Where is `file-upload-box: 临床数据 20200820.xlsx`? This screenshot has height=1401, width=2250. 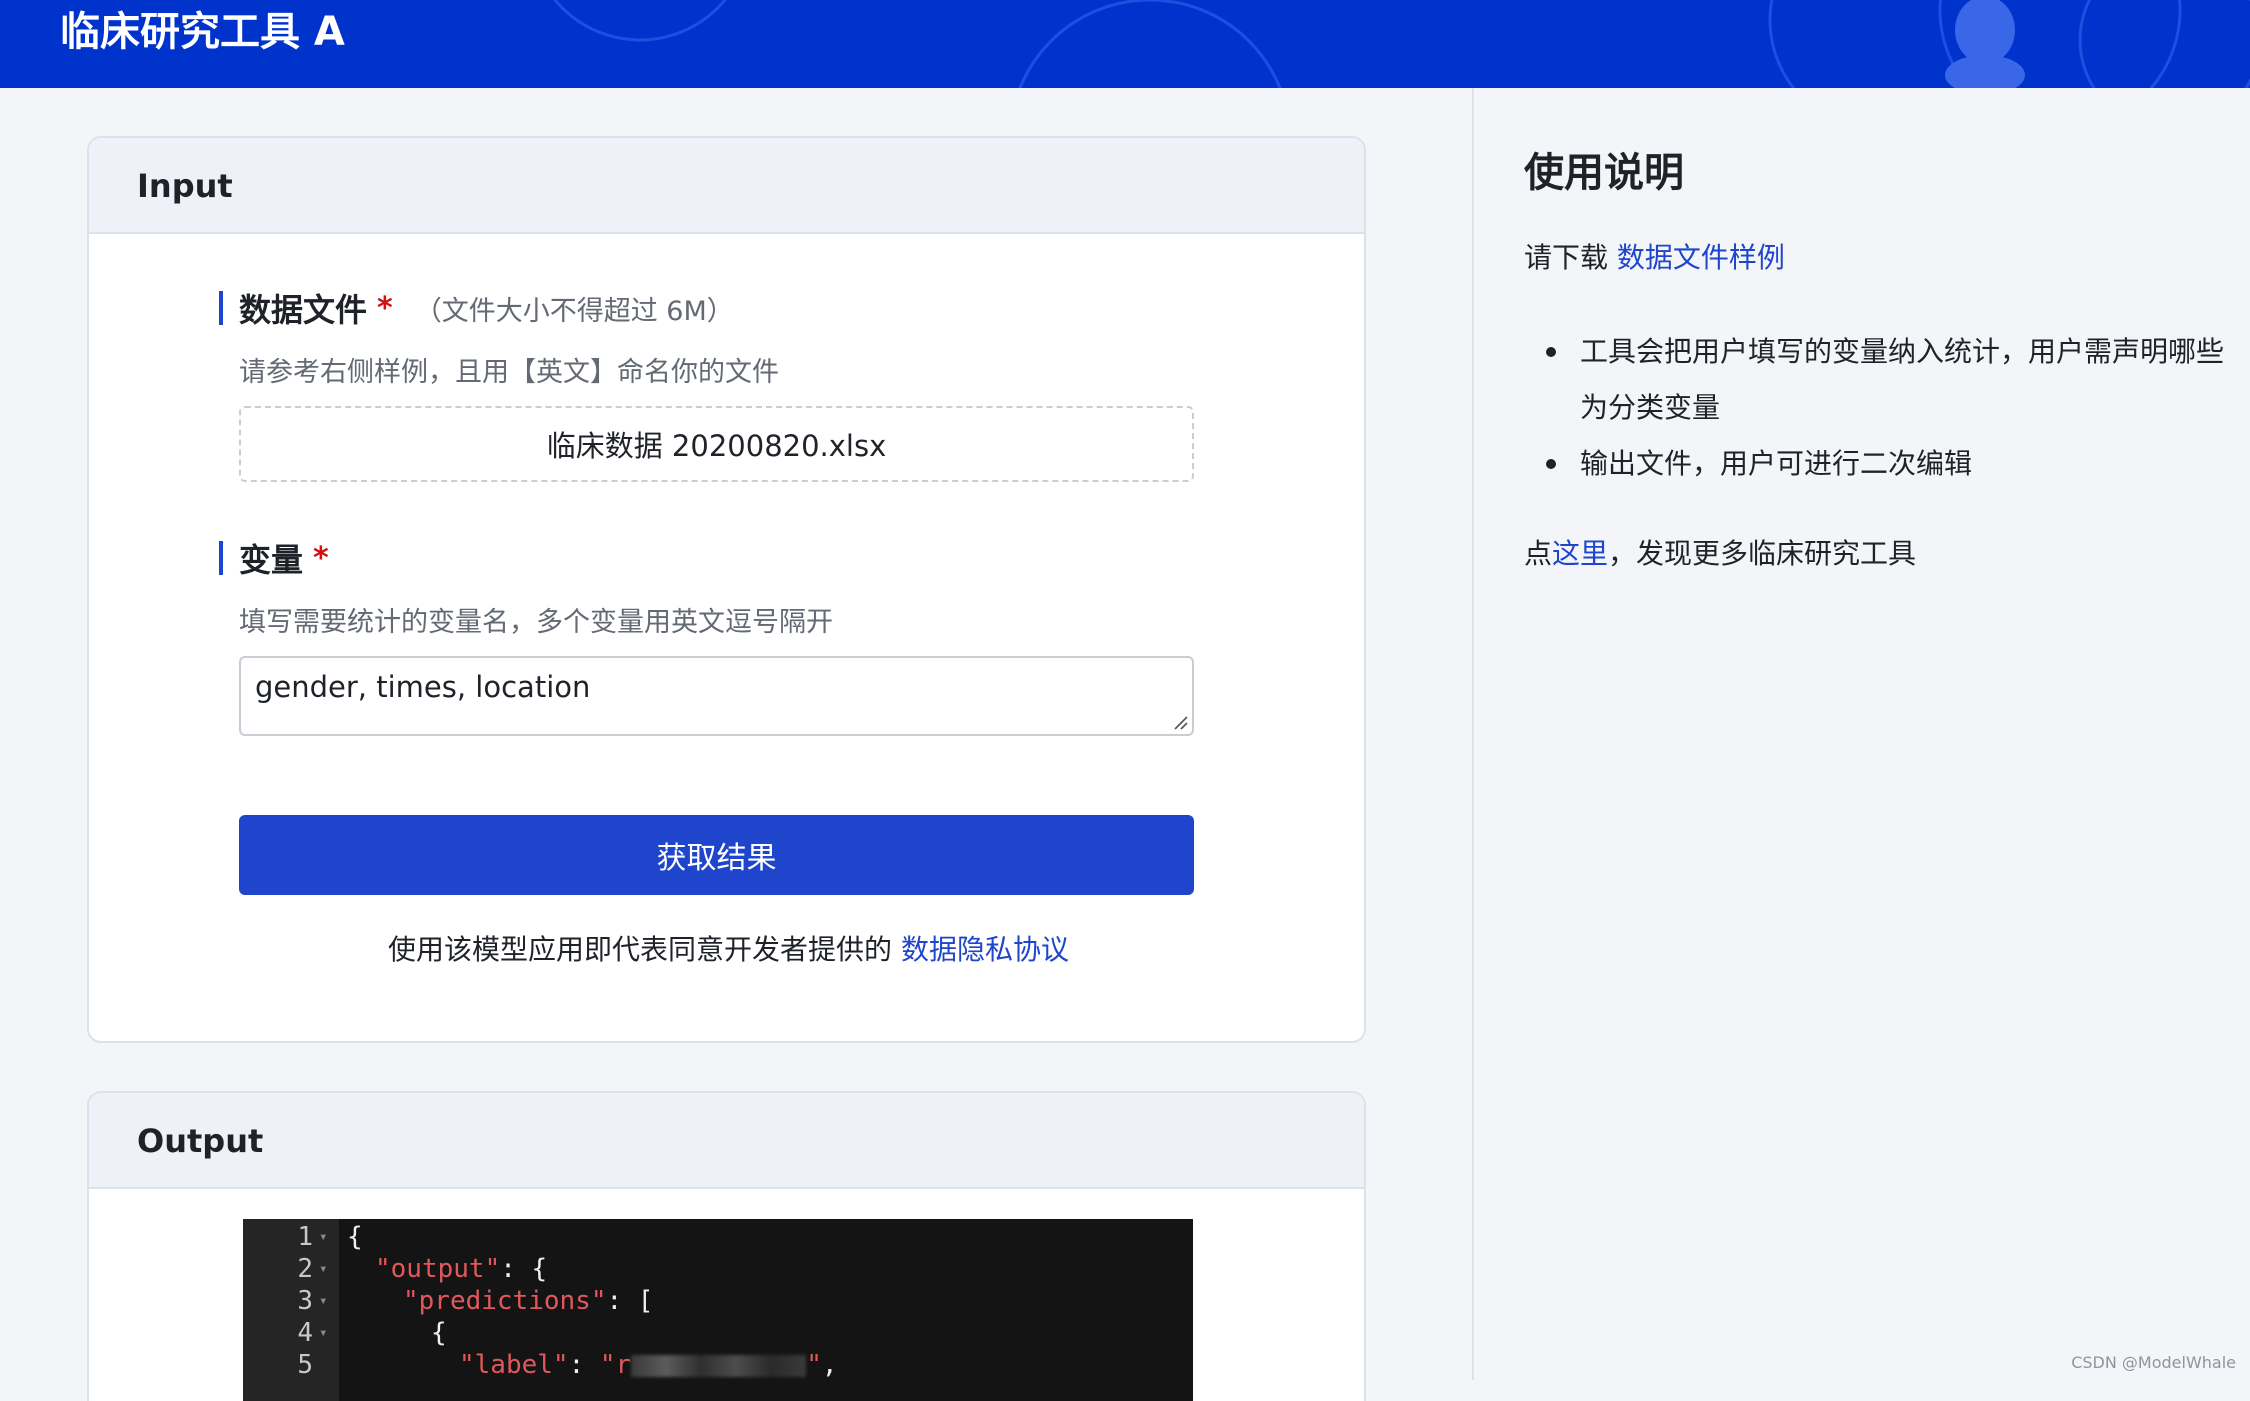 file-upload-box: 临床数据 20200820.xlsx is located at coordinates (716, 444).